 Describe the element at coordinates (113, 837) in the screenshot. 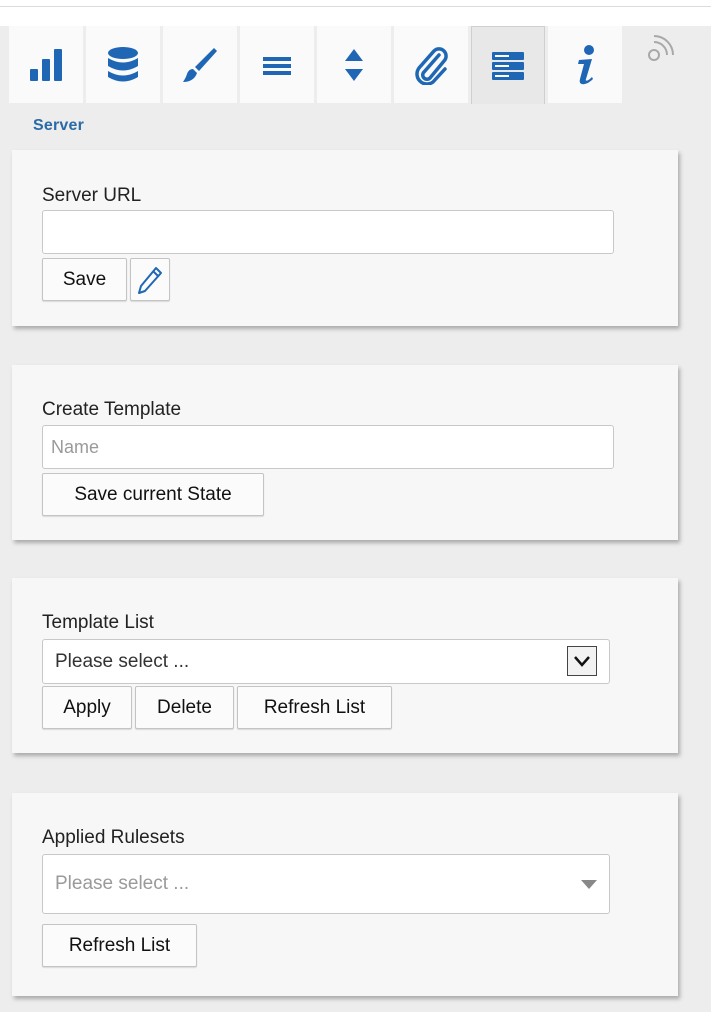

I see `applied-rulesets-label: Applied Rulesets` at that location.